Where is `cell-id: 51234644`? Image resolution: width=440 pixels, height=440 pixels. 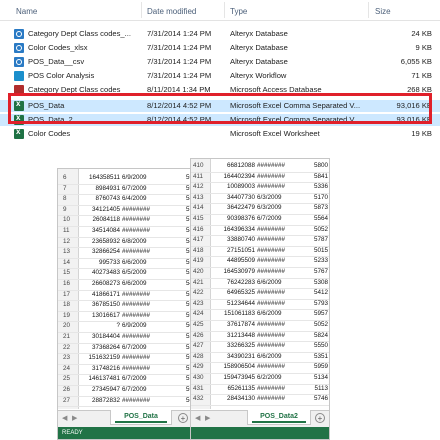 cell-id: 51234644 is located at coordinates (241, 303).